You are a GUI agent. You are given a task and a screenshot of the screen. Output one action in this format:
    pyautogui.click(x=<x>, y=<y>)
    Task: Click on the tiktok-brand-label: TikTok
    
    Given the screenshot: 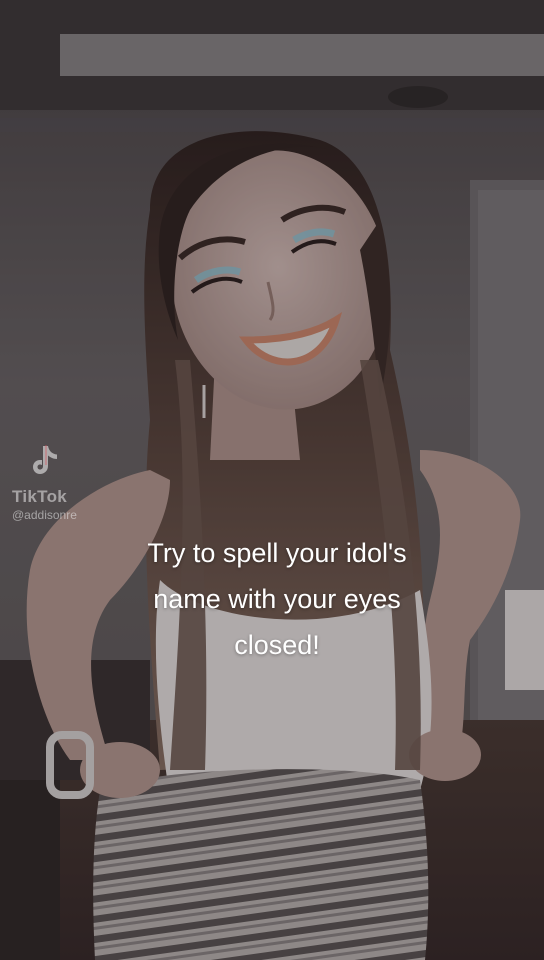 What is the action you would take?
    pyautogui.click(x=40, y=496)
    